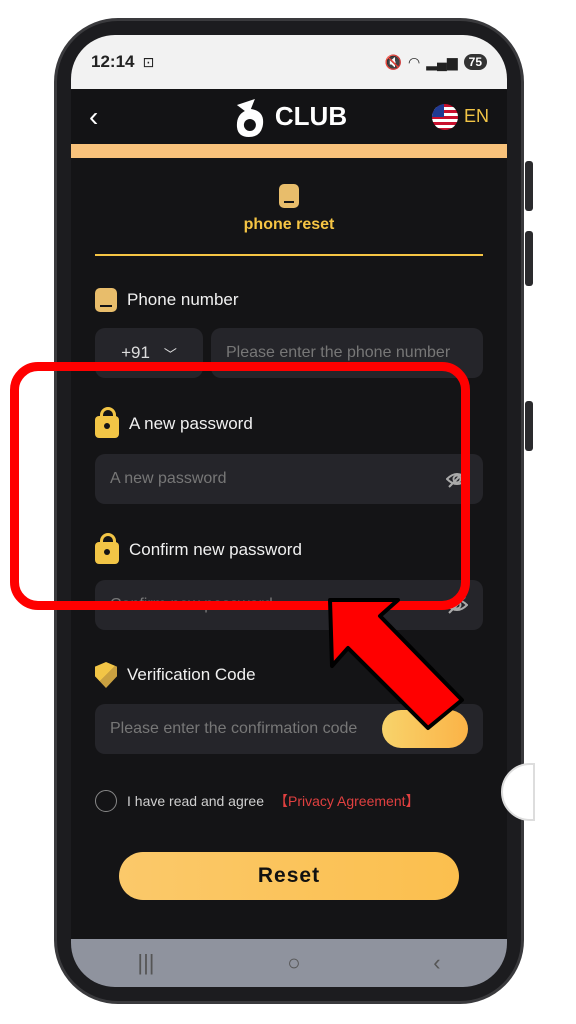 The image size is (576, 1024). I want to click on us-flag-icon, so click(444, 116).